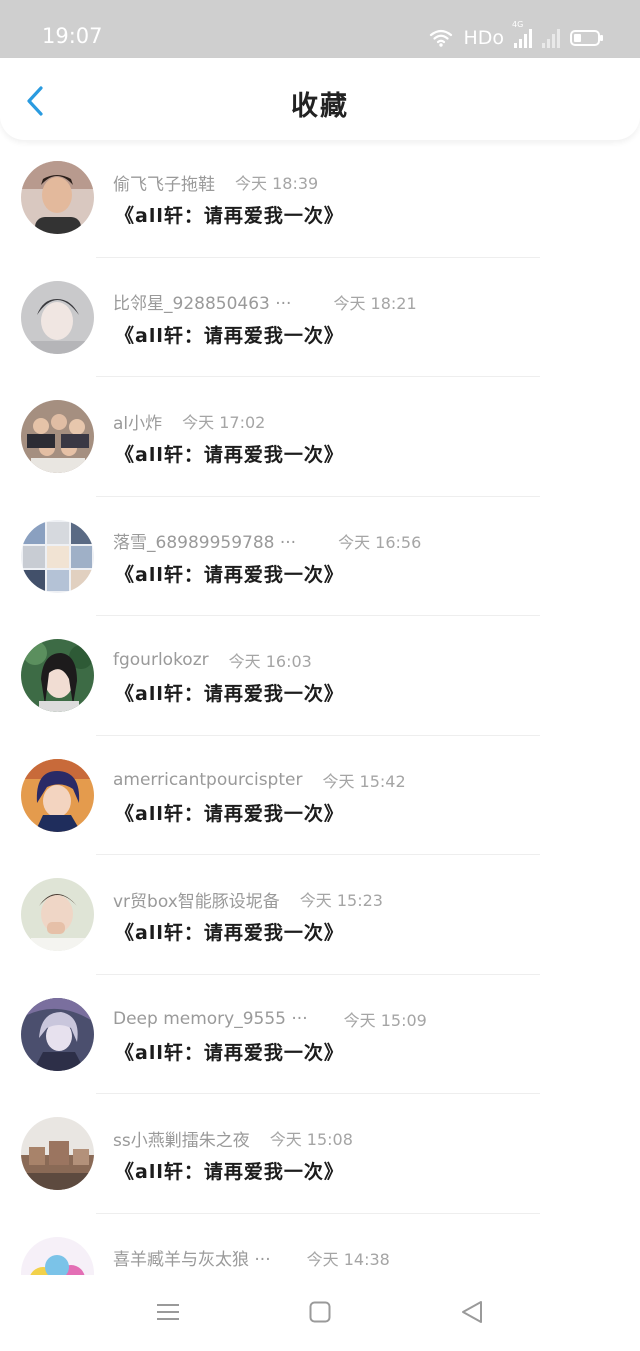  I want to click on timestamp: 今天 15:42, so click(364, 781).